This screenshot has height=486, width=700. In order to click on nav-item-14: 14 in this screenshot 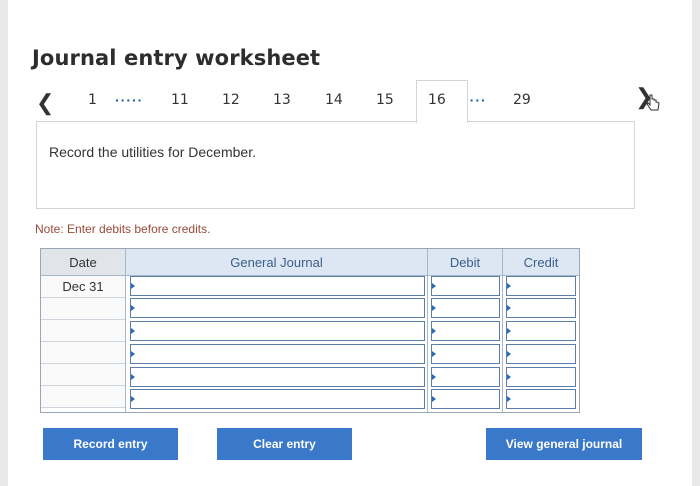, I will do `click(334, 100)`.